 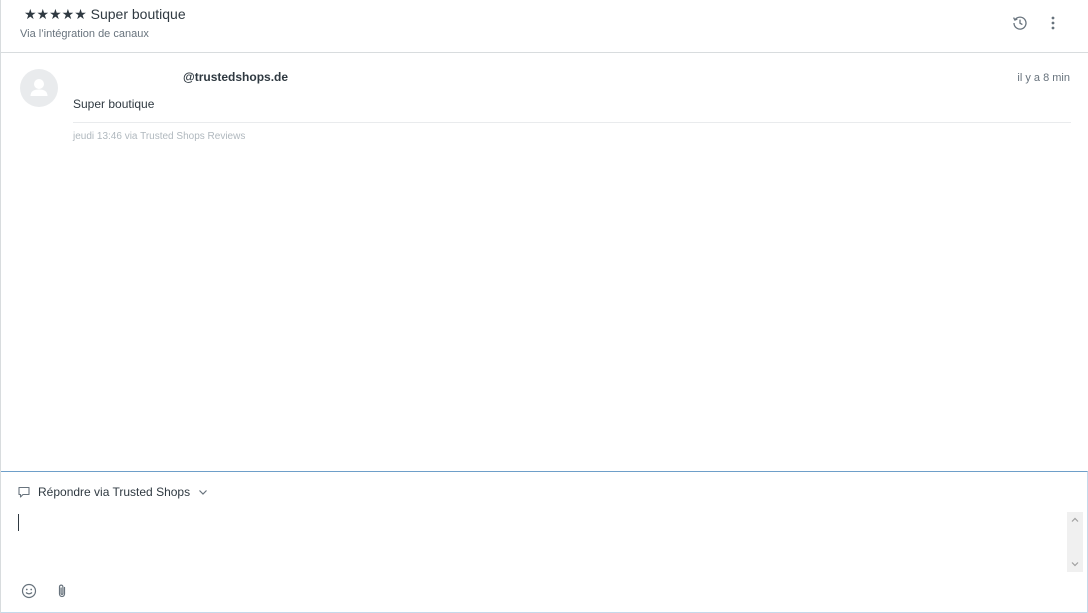 What do you see at coordinates (159, 136) in the screenshot?
I see `message-meta: jeudi 13:46 via Trusted Shops Reviews` at bounding box center [159, 136].